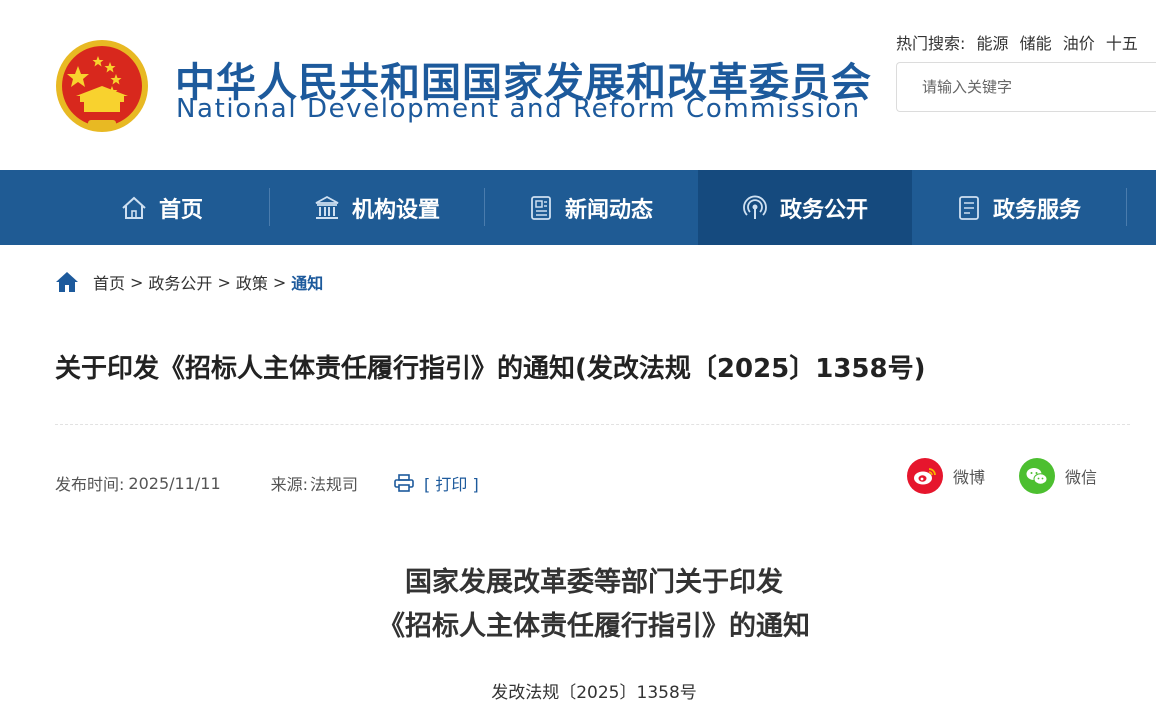 The image size is (1156, 721). Describe the element at coordinates (102, 86) in the screenshot. I see `national-emblem-icon` at that location.